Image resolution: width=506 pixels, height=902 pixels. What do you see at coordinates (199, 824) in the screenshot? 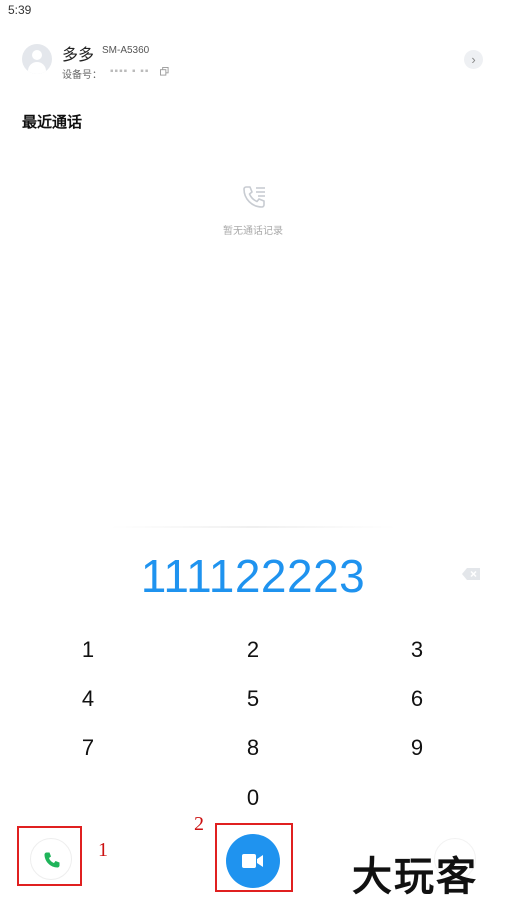
I see `highlight-label-2: 2` at bounding box center [199, 824].